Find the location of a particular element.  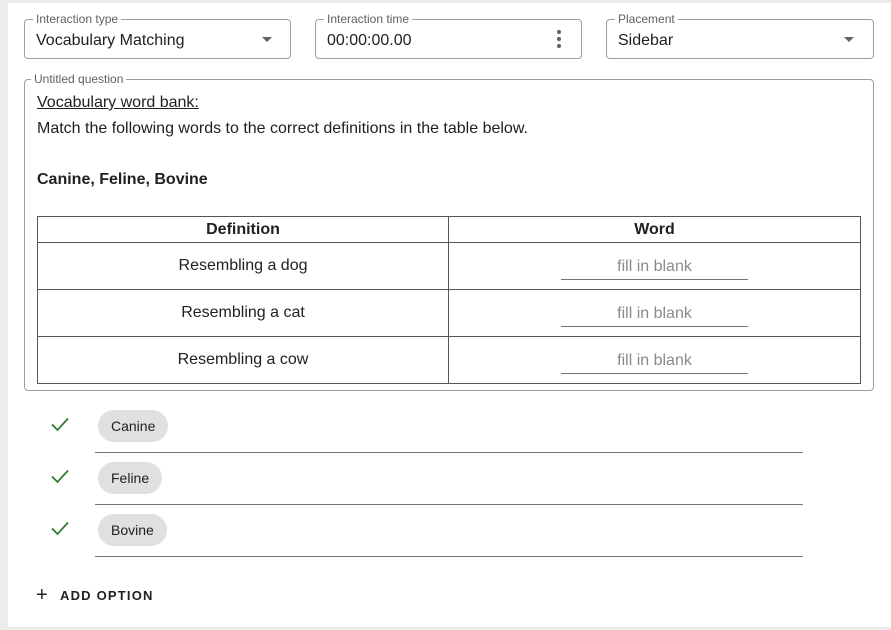

definition-cell: Resembling a cat is located at coordinates (243, 313).